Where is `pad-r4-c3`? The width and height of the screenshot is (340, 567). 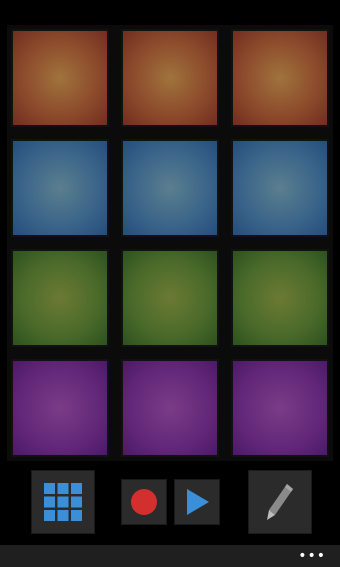
pad-r4-c3 is located at coordinates (280, 408).